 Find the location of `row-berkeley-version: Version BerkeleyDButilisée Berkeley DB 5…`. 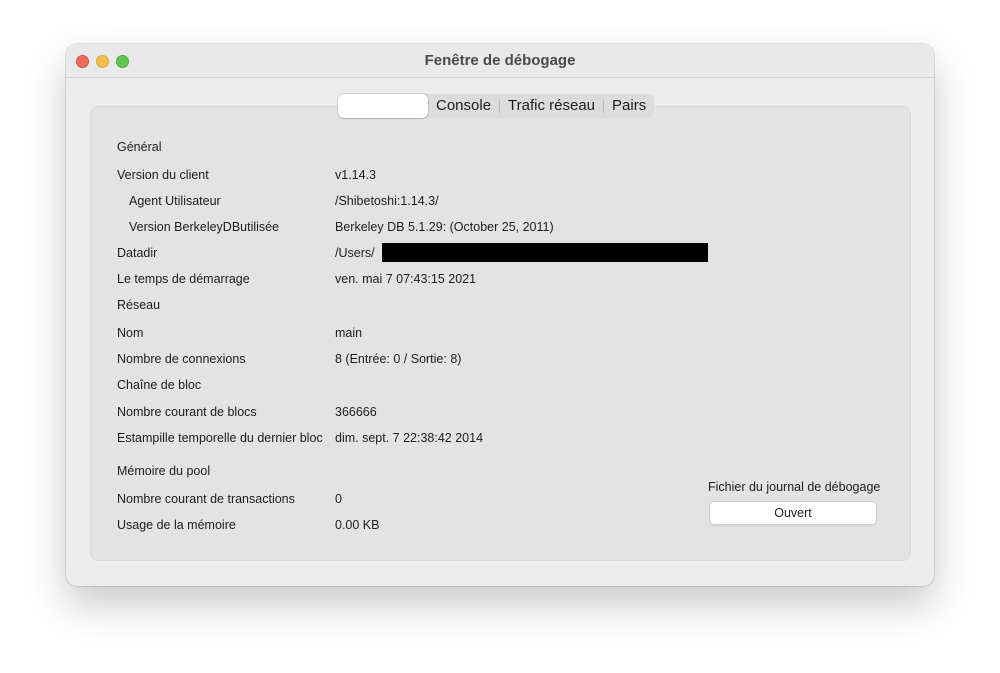

row-berkeley-version: Version BerkeleyDButilisée Berkeley DB 5… is located at coordinates (500, 230).